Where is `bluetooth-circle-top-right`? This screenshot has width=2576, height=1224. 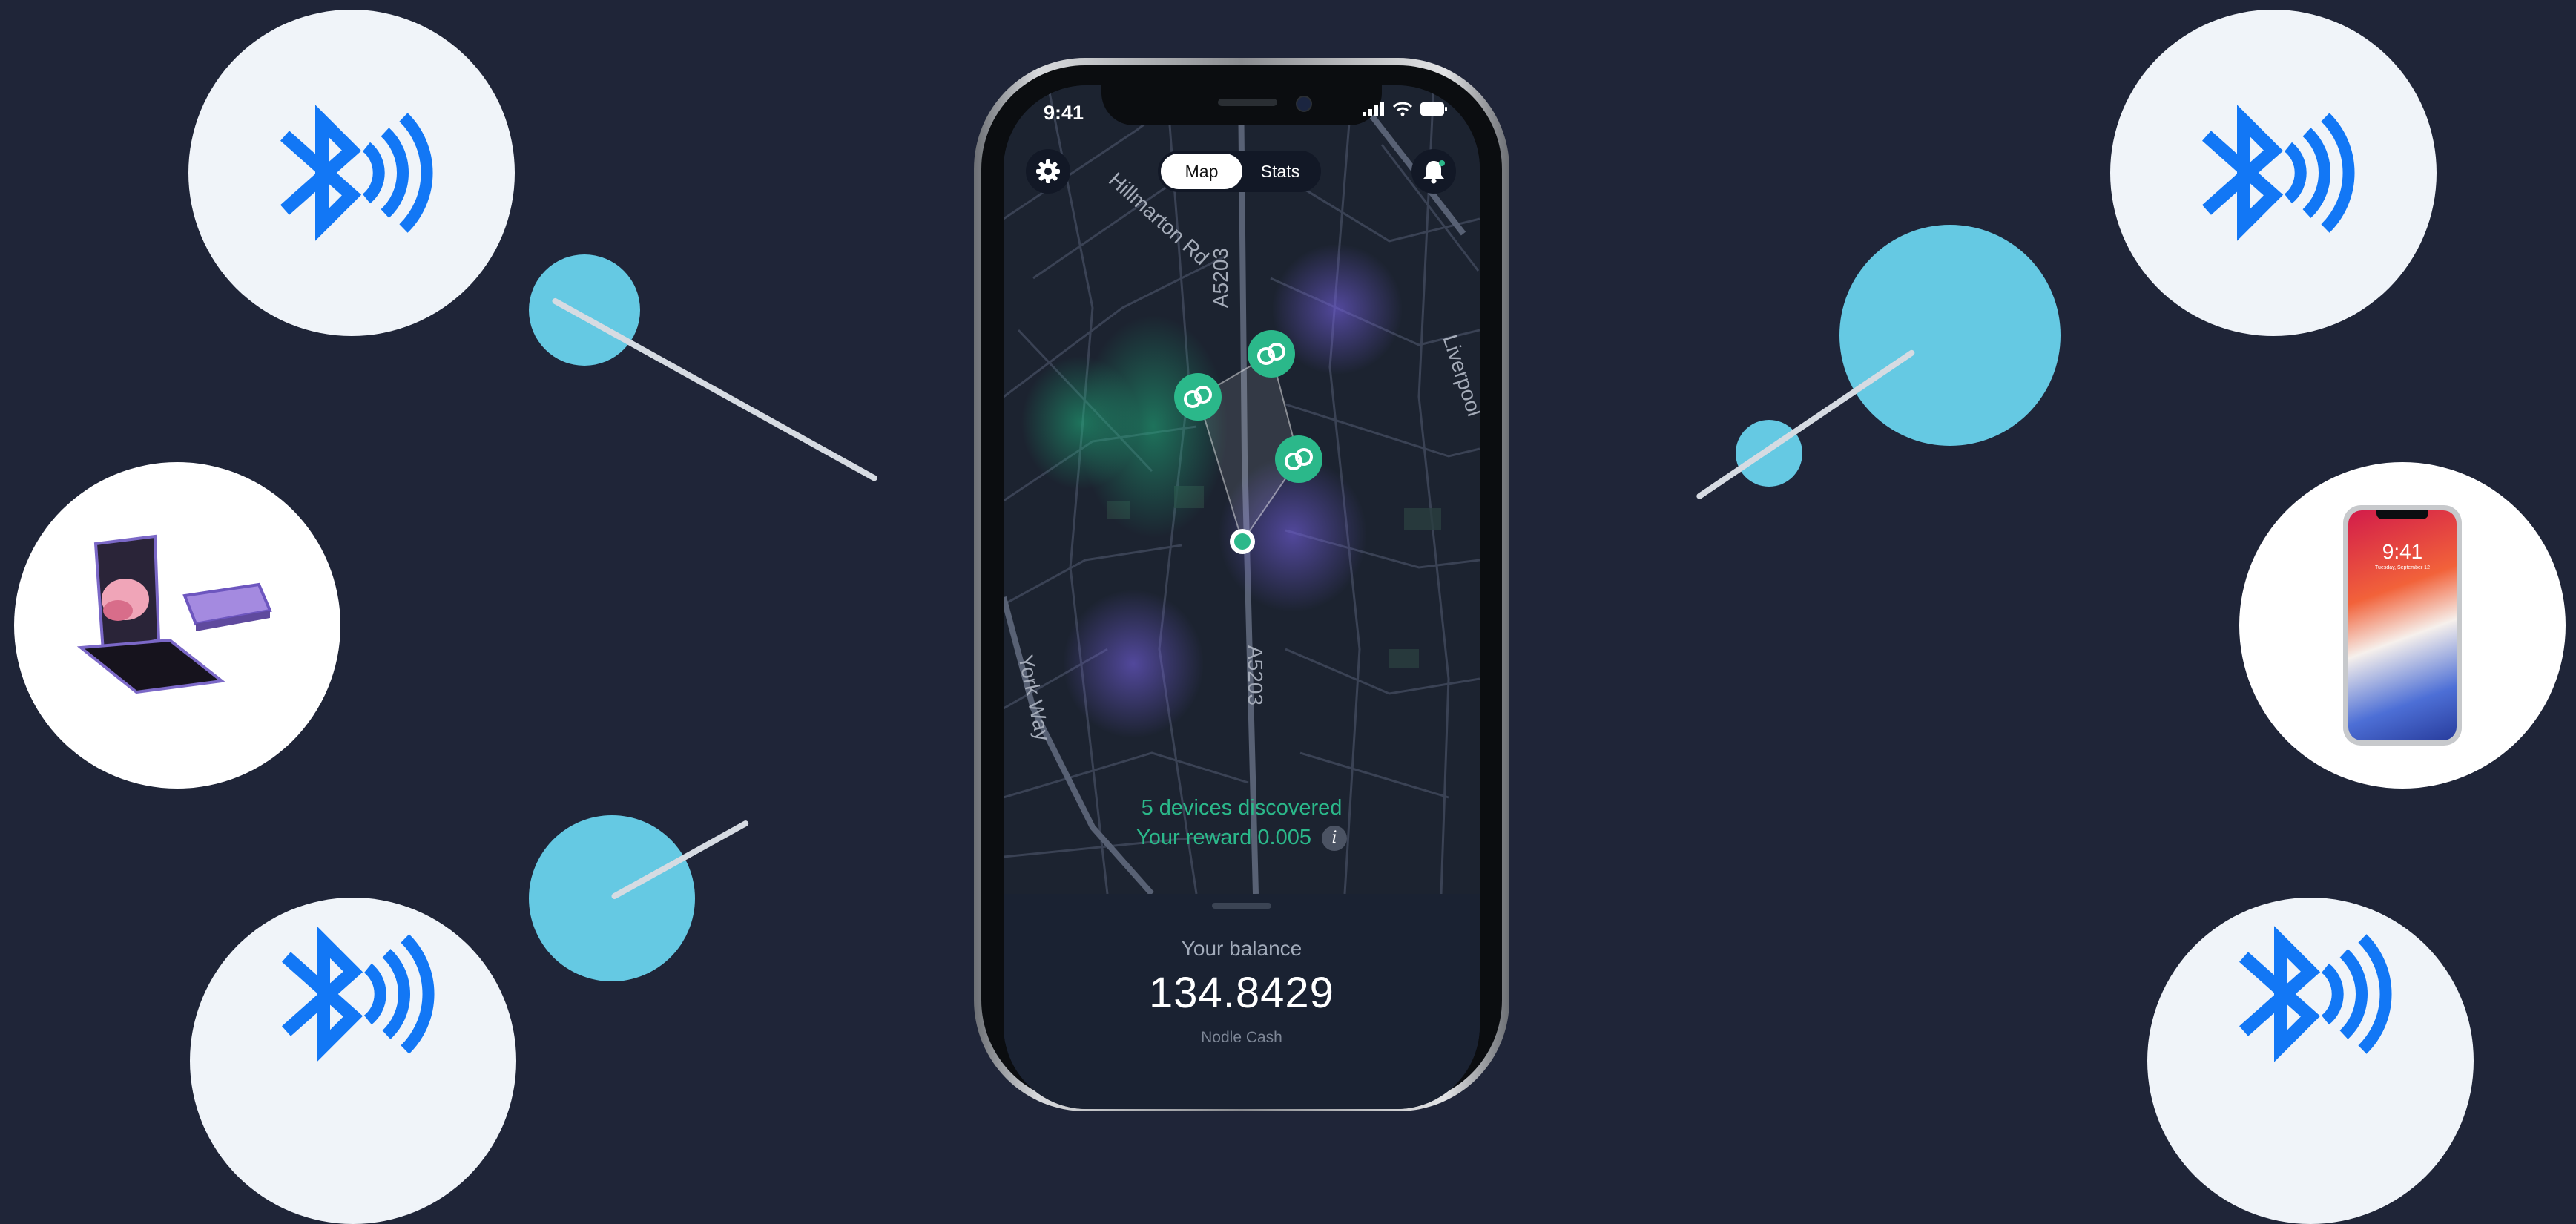 bluetooth-circle-top-right is located at coordinates (2274, 173).